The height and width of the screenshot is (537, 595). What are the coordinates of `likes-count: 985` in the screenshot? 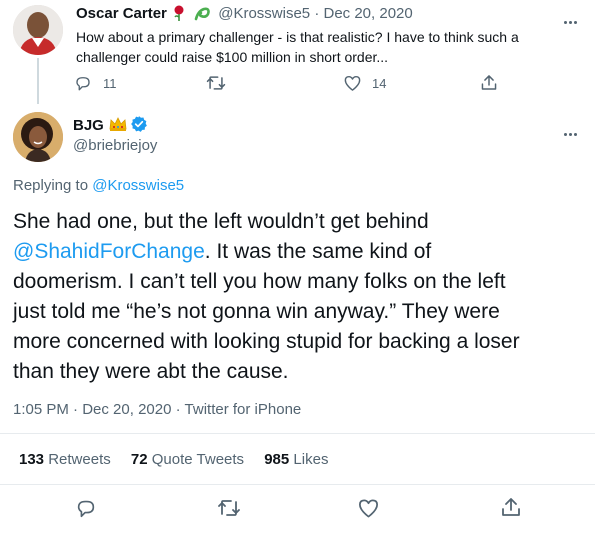 It's located at (277, 459).